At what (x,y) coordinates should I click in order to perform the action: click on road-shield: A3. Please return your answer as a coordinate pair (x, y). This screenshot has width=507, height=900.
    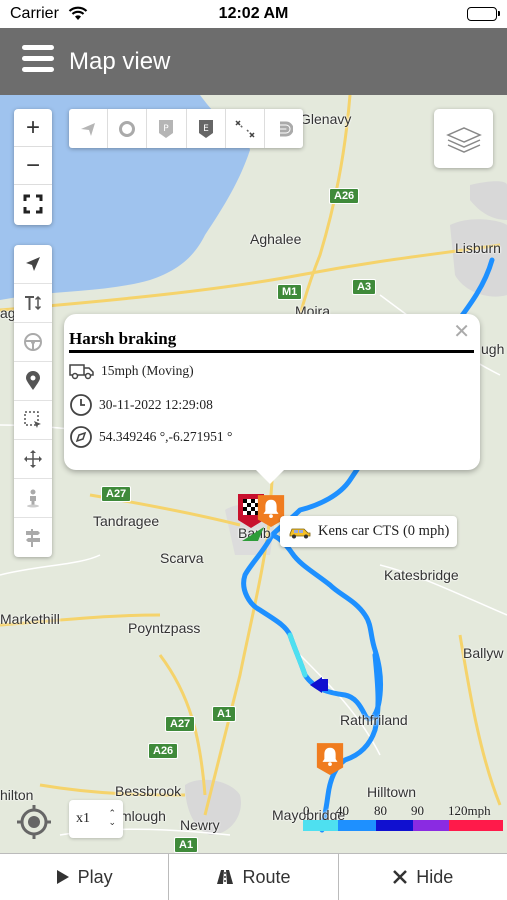
    Looking at the image, I should click on (364, 287).